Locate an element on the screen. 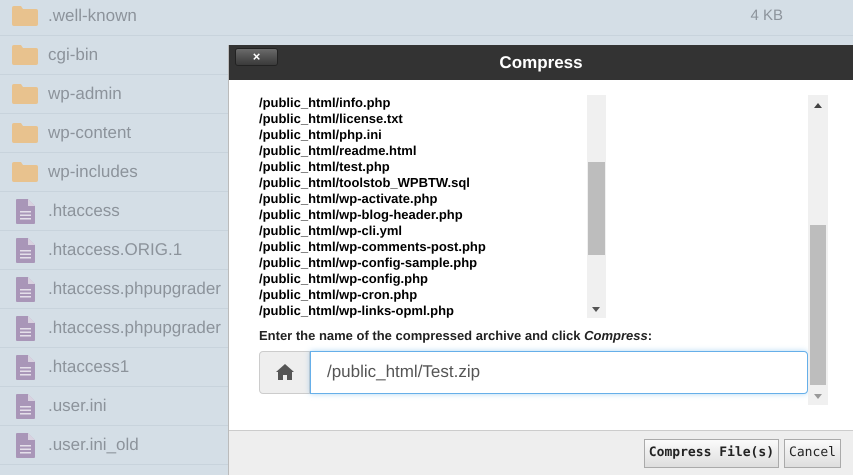 This screenshot has height=475, width=853. file-name: wp-content is located at coordinates (90, 133).